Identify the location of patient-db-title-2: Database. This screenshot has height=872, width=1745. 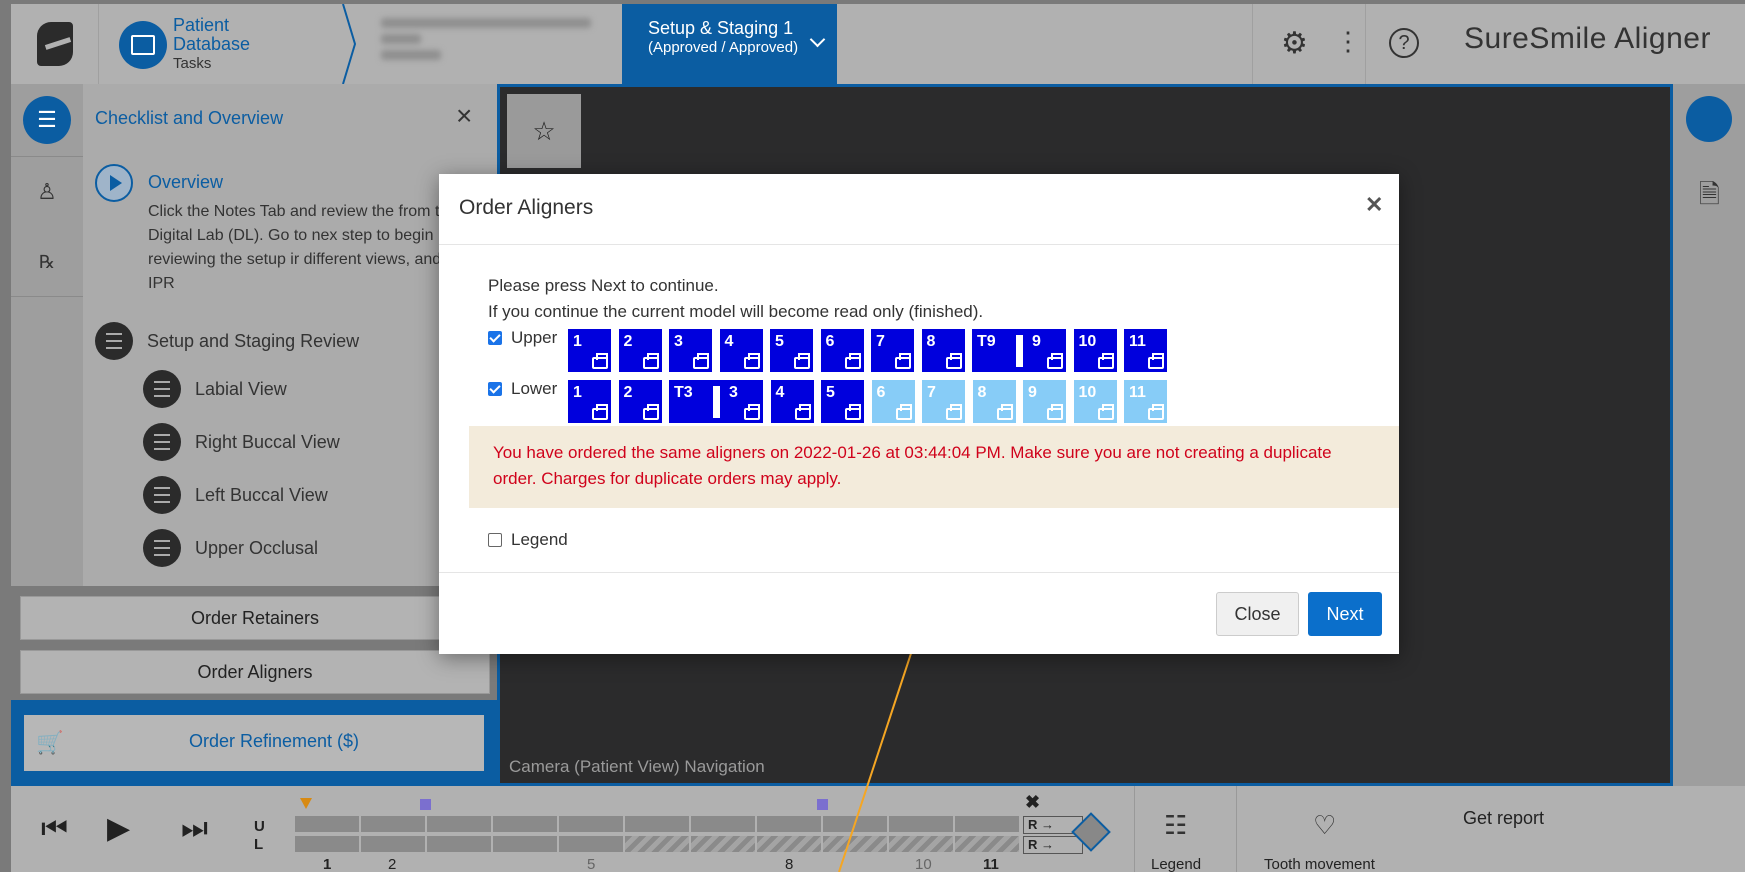
(212, 44).